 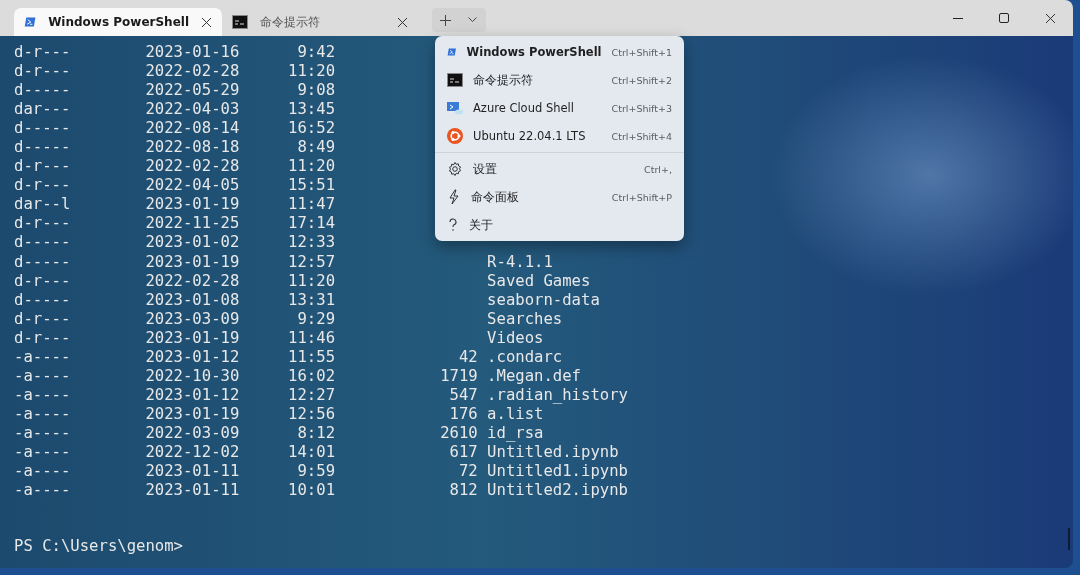 What do you see at coordinates (559, 136) in the screenshot?
I see `menu-item: Ubuntu 22.04.1 LTS Ctrl+Shift+4` at bounding box center [559, 136].